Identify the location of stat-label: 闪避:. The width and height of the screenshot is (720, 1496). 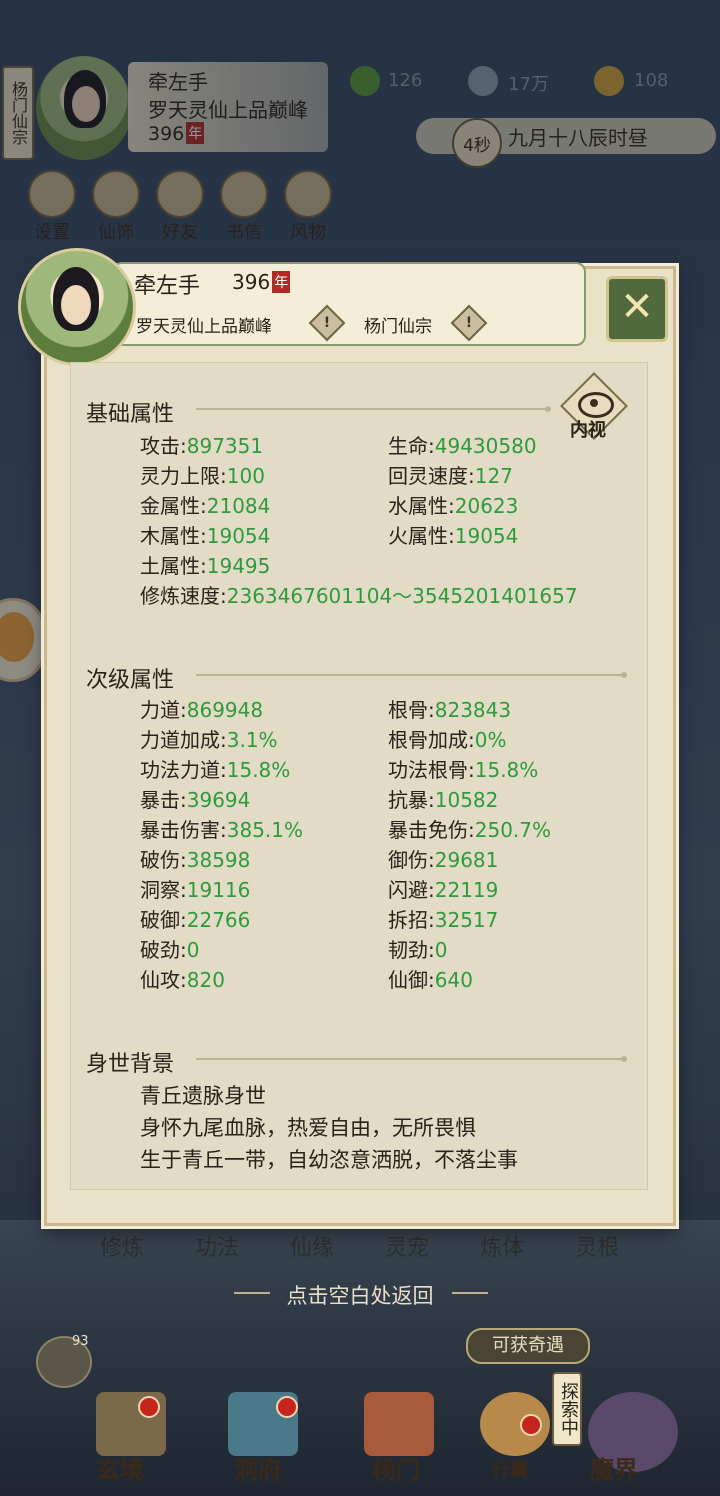
(411, 890).